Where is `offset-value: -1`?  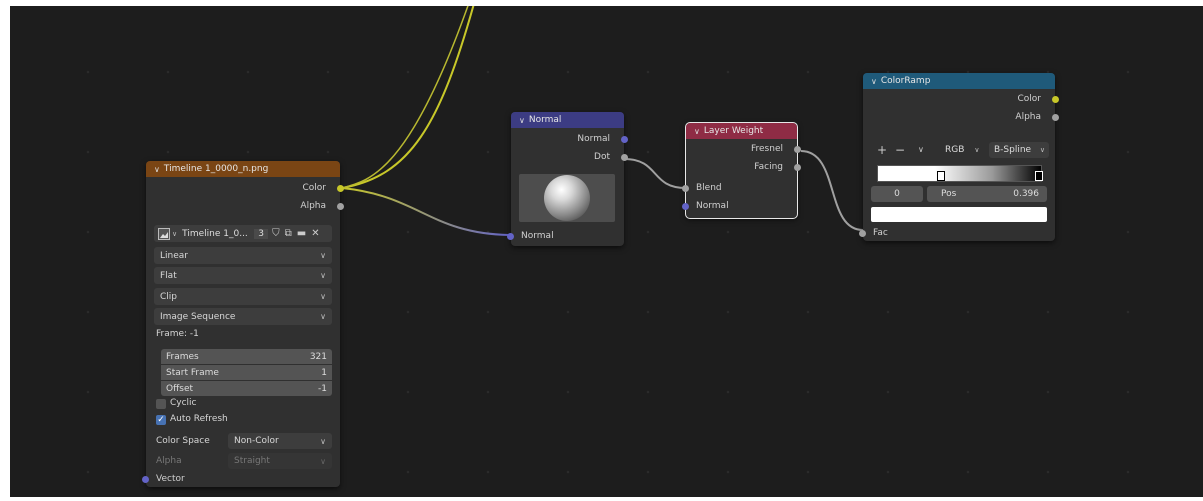
offset-value: -1 is located at coordinates (322, 388).